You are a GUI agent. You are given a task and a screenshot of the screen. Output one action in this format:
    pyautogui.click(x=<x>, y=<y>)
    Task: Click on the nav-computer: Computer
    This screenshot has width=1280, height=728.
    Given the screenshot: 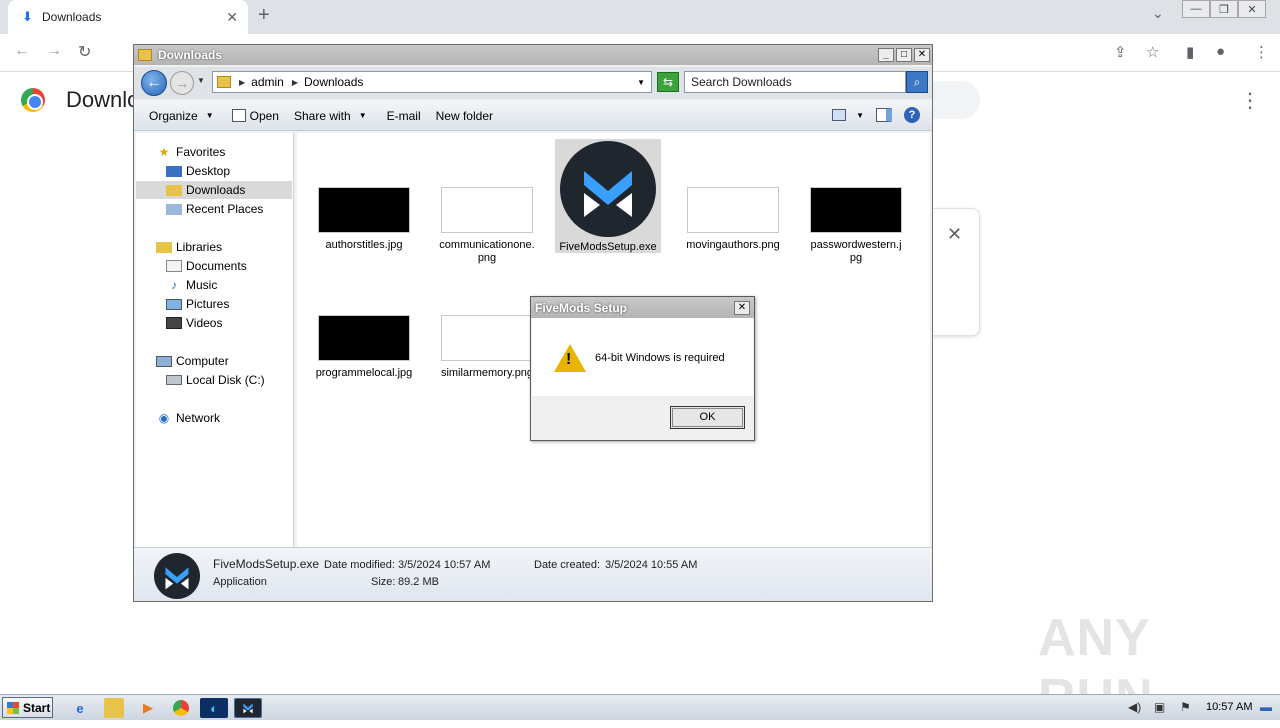 What is the action you would take?
    pyautogui.click(x=192, y=361)
    